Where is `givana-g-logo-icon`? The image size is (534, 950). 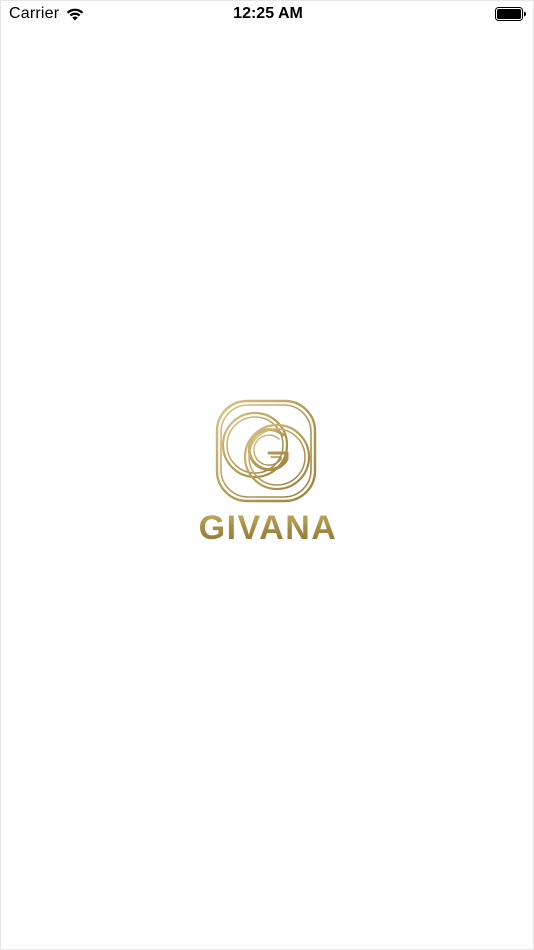 givana-g-logo-icon is located at coordinates (266, 451).